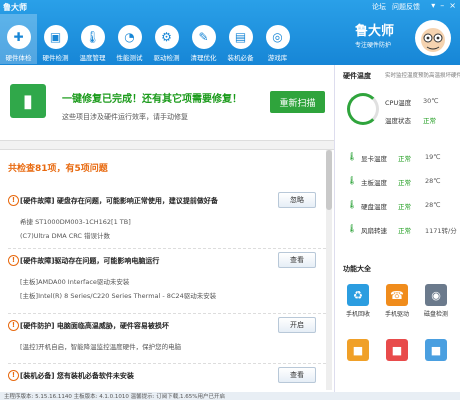  Describe the element at coordinates (398, 121) in the screenshot. I see `temp-state-label: 温度状态` at that location.